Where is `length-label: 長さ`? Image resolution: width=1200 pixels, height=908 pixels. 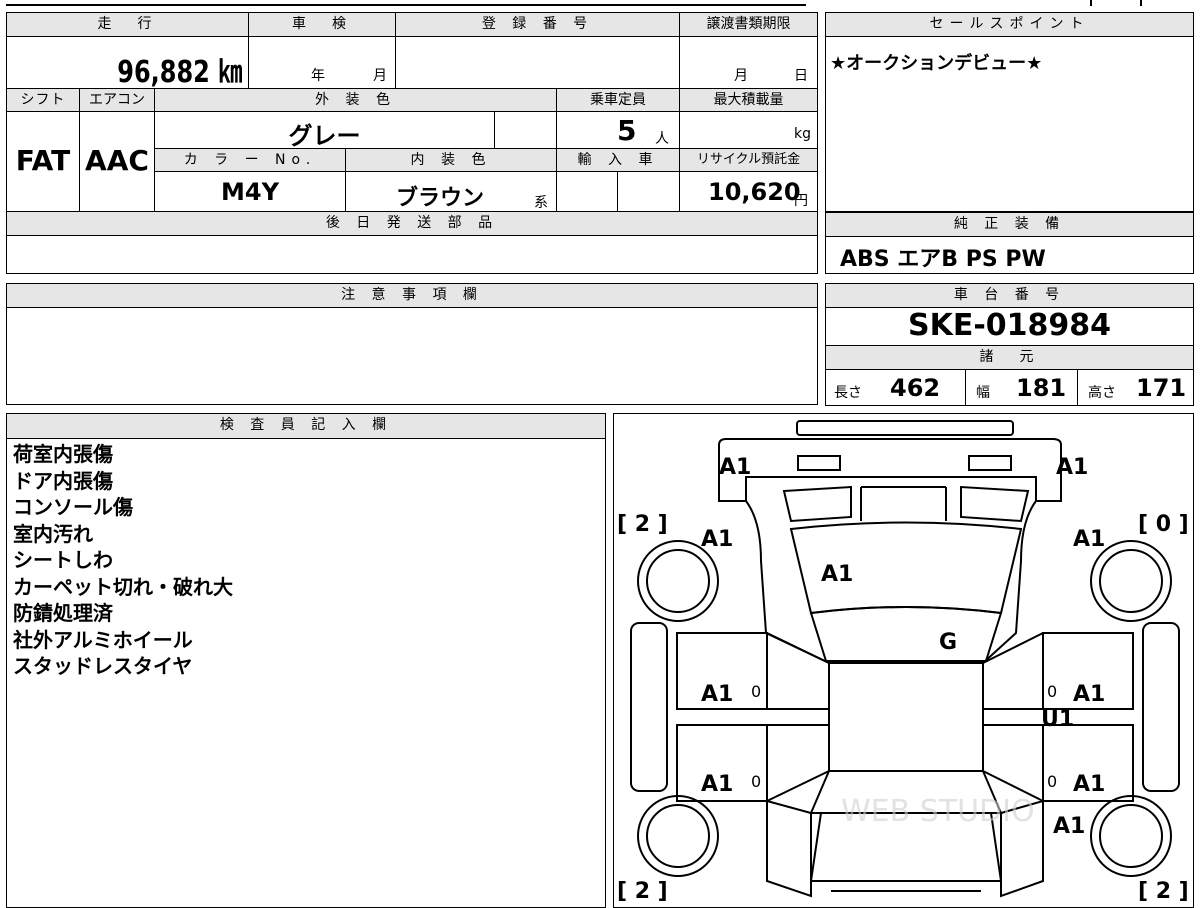 length-label: 長さ is located at coordinates (848, 393).